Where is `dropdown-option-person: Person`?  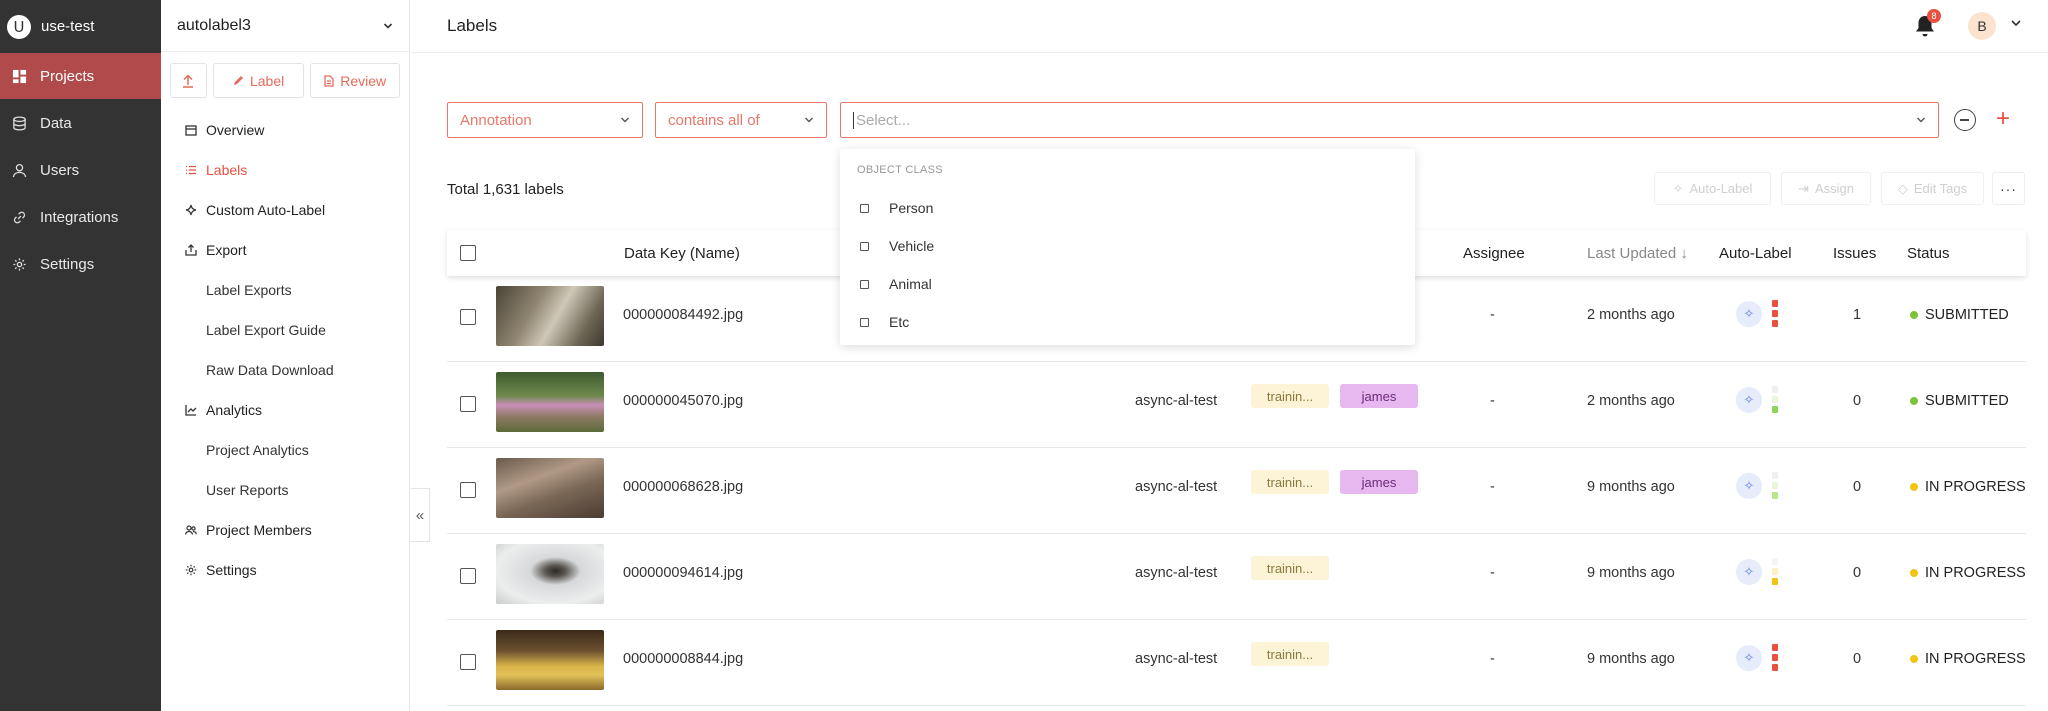 dropdown-option-person: Person is located at coordinates (1127, 208).